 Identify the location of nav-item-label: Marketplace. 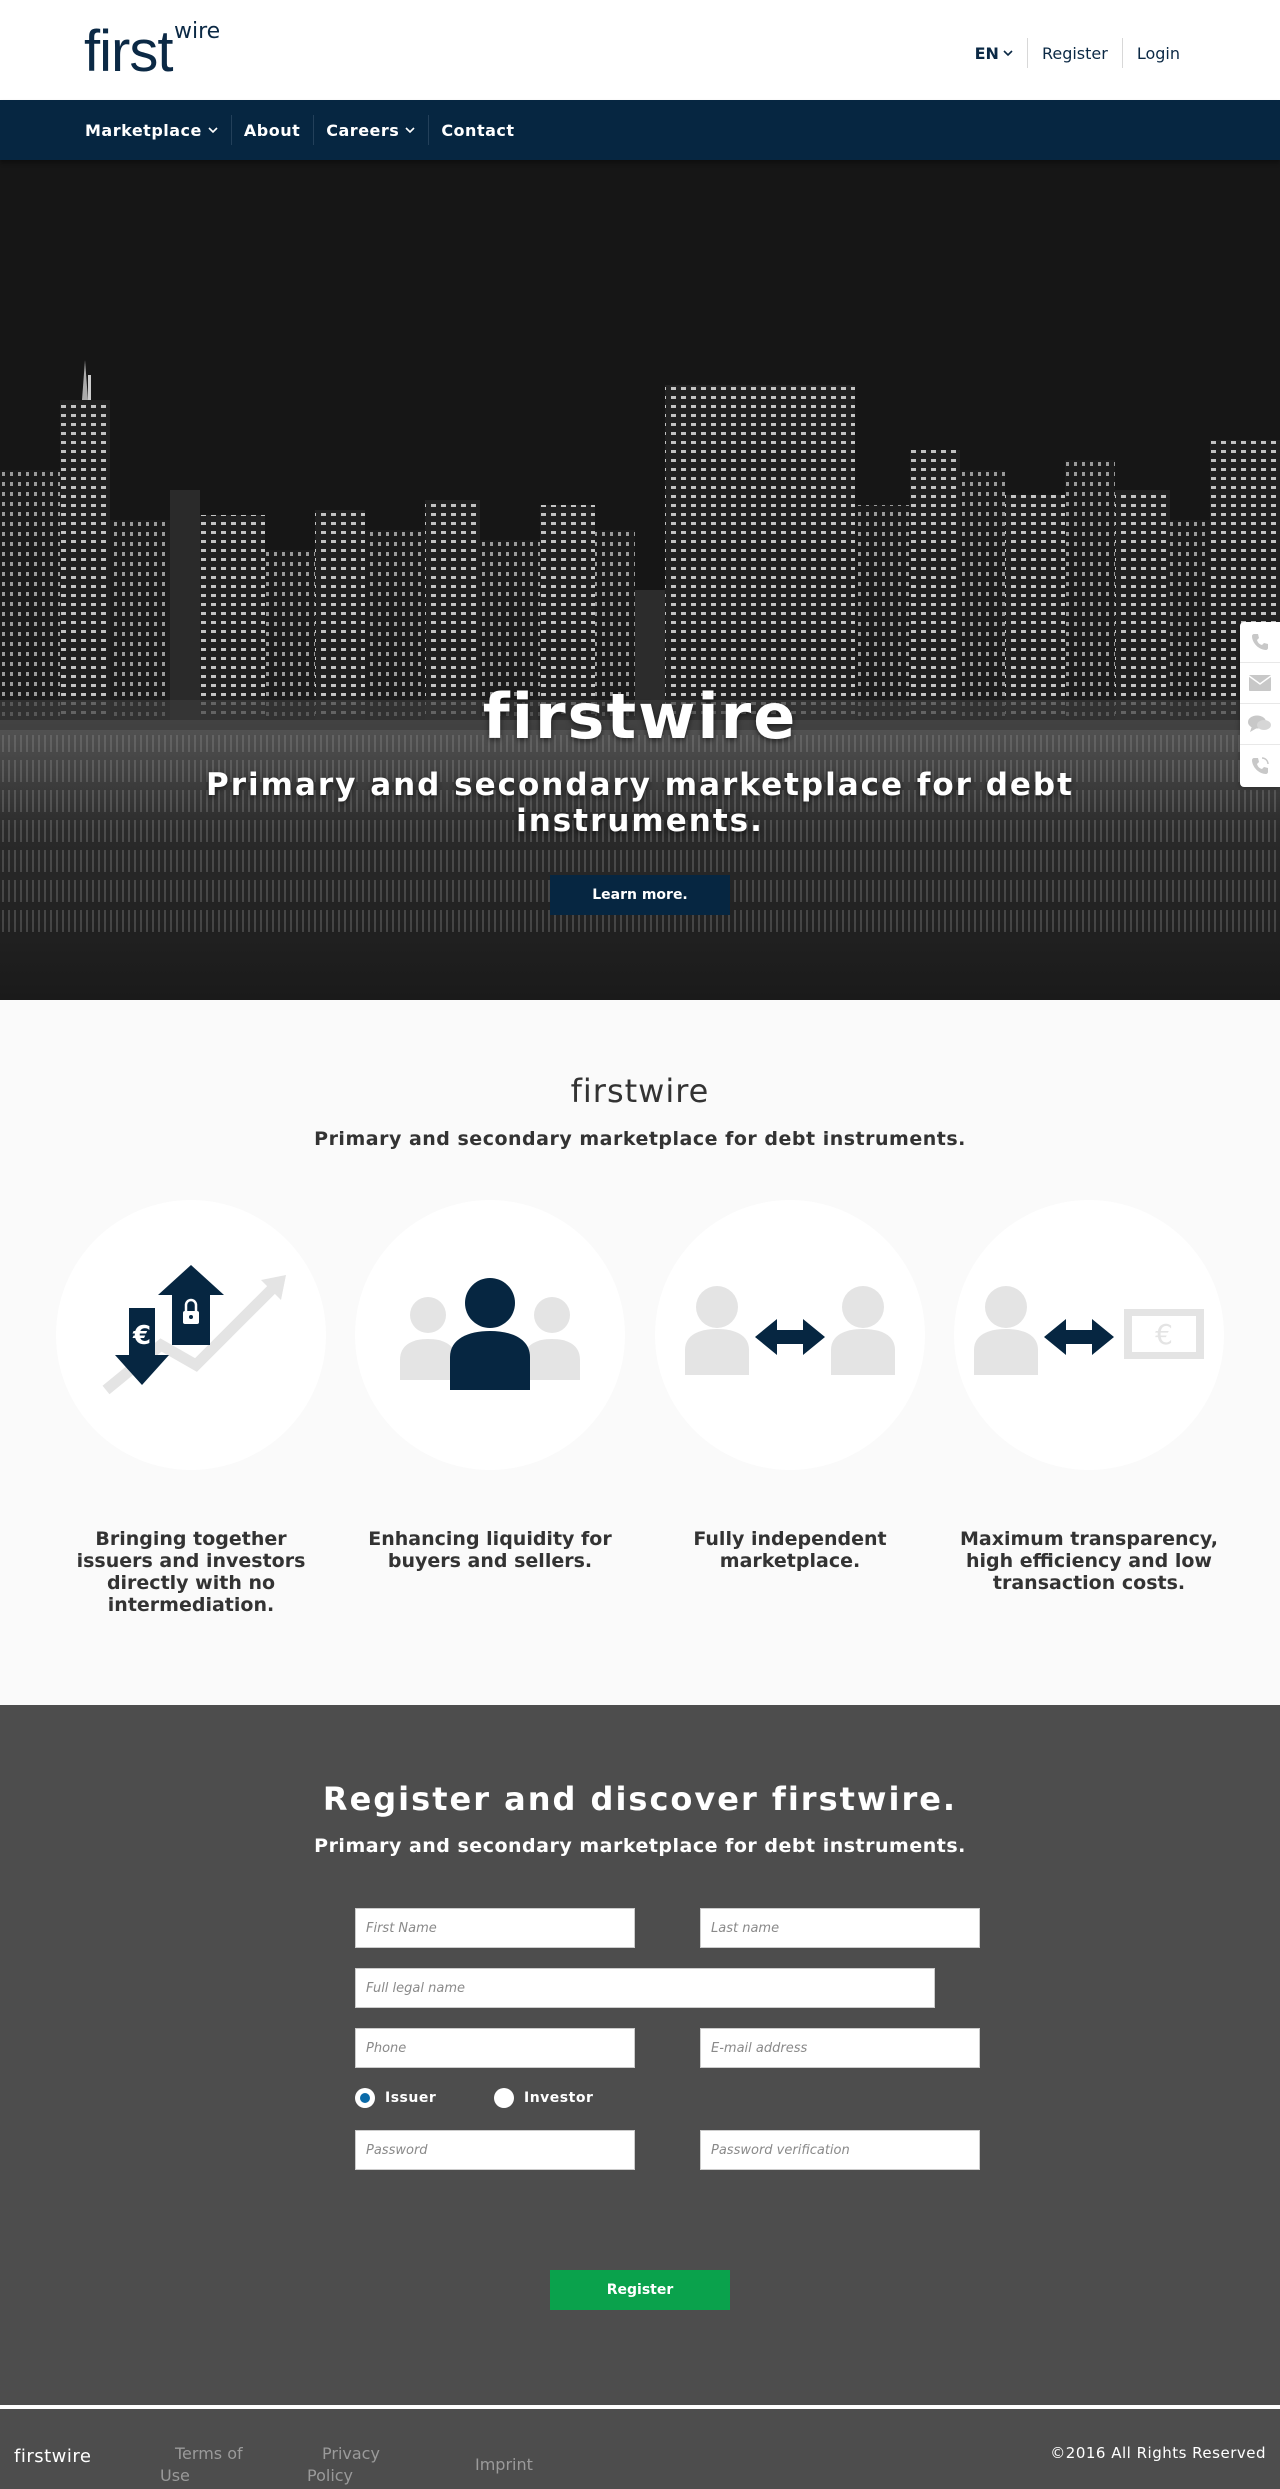
(143, 130).